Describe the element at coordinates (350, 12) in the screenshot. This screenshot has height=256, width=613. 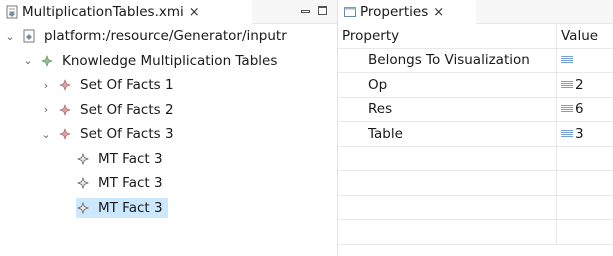
I see `properties-icon` at that location.